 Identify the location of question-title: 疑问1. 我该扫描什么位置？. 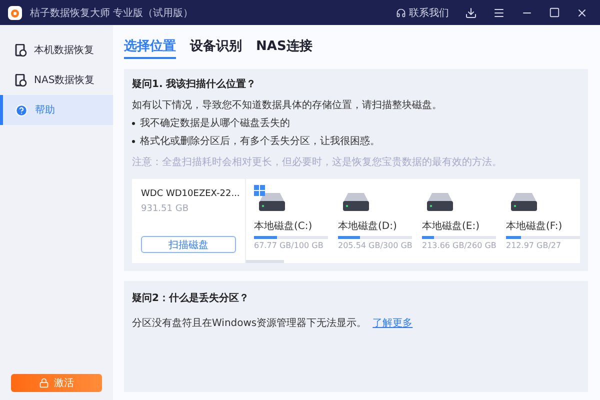
(195, 84).